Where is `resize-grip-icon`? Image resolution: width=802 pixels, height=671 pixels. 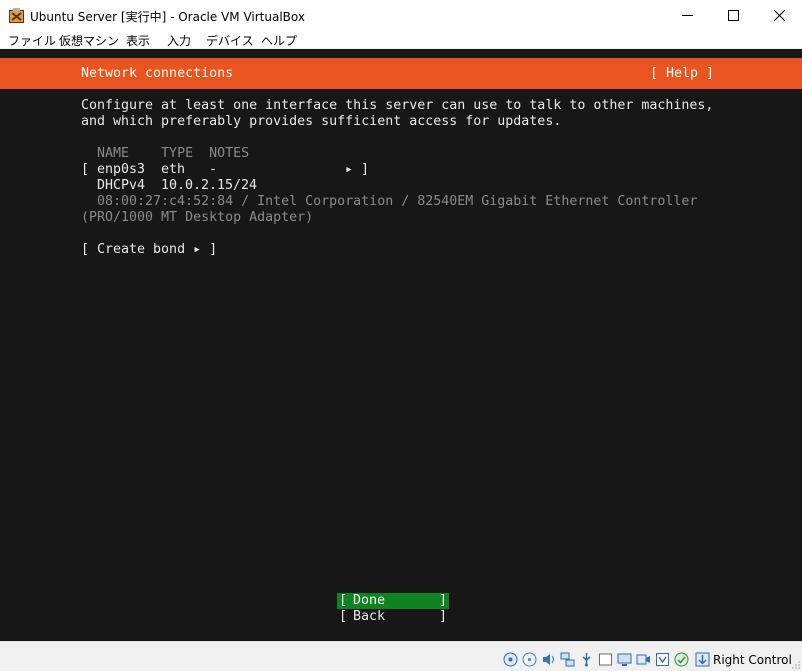 resize-grip-icon is located at coordinates (796, 665).